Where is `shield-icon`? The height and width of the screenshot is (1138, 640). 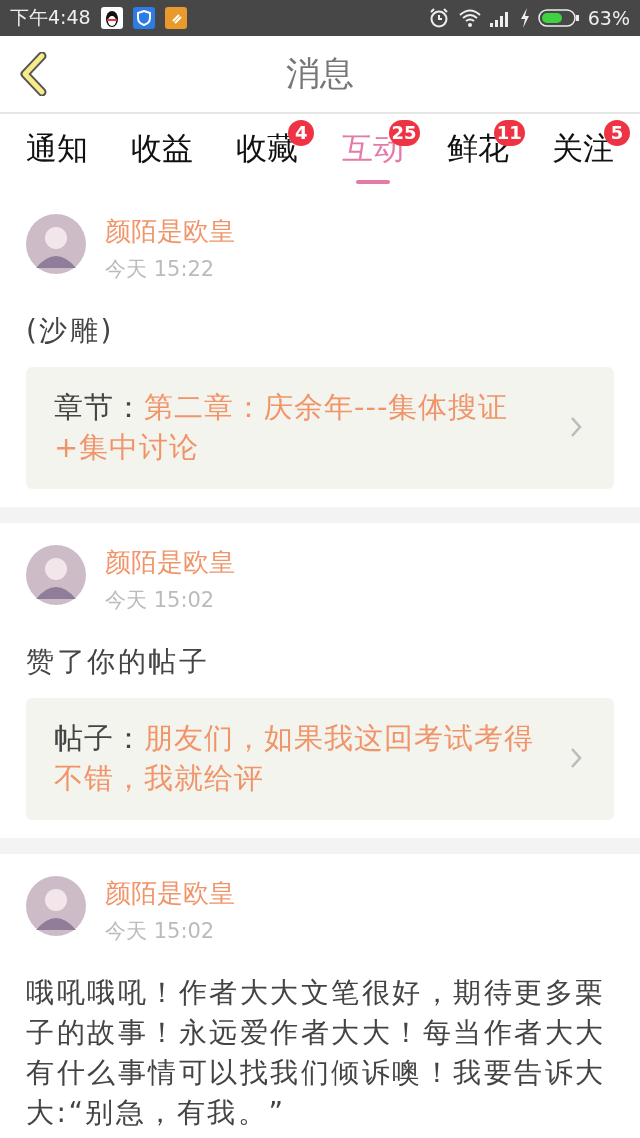 shield-icon is located at coordinates (143, 18).